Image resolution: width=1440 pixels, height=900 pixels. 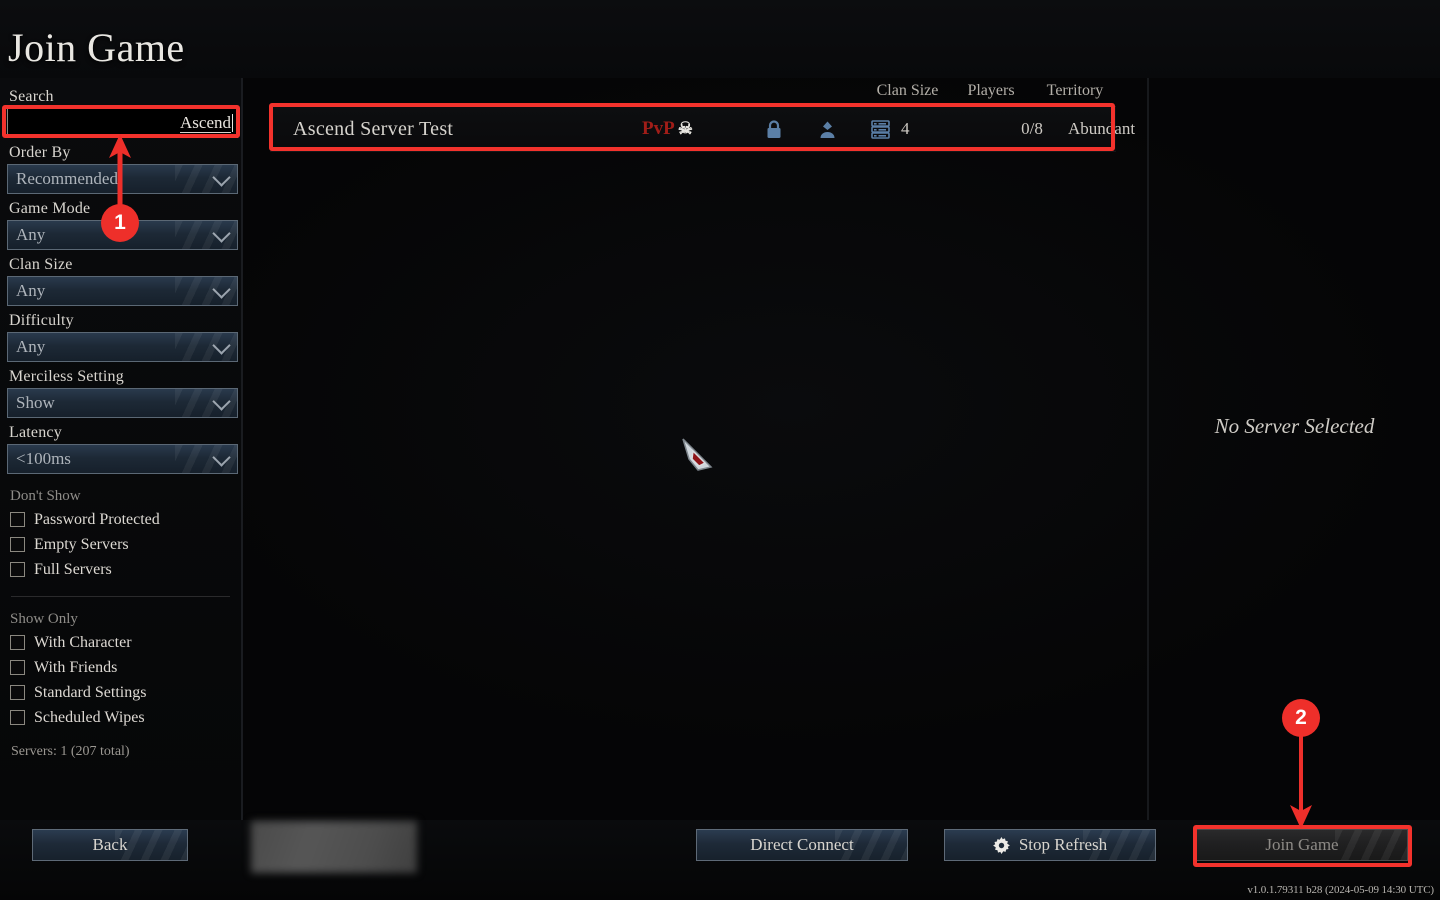 I want to click on pvp-label: PvP, so click(x=658, y=128).